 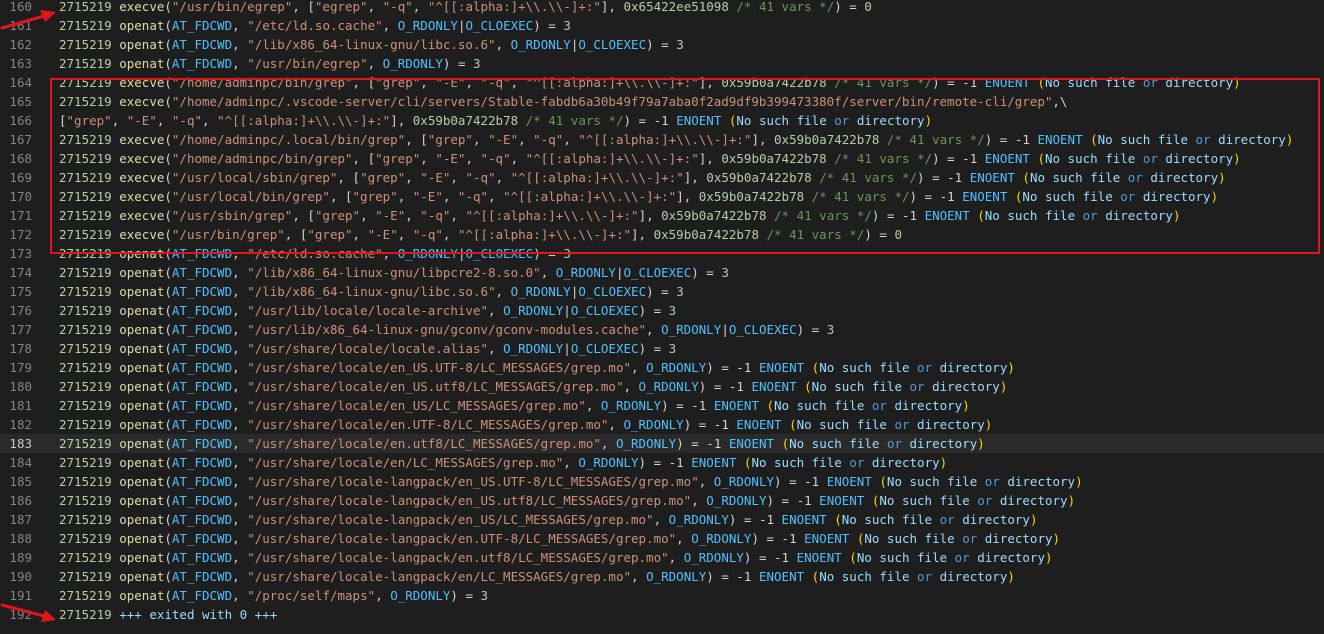 I want to click on token-num: 0, so click(x=898, y=234).